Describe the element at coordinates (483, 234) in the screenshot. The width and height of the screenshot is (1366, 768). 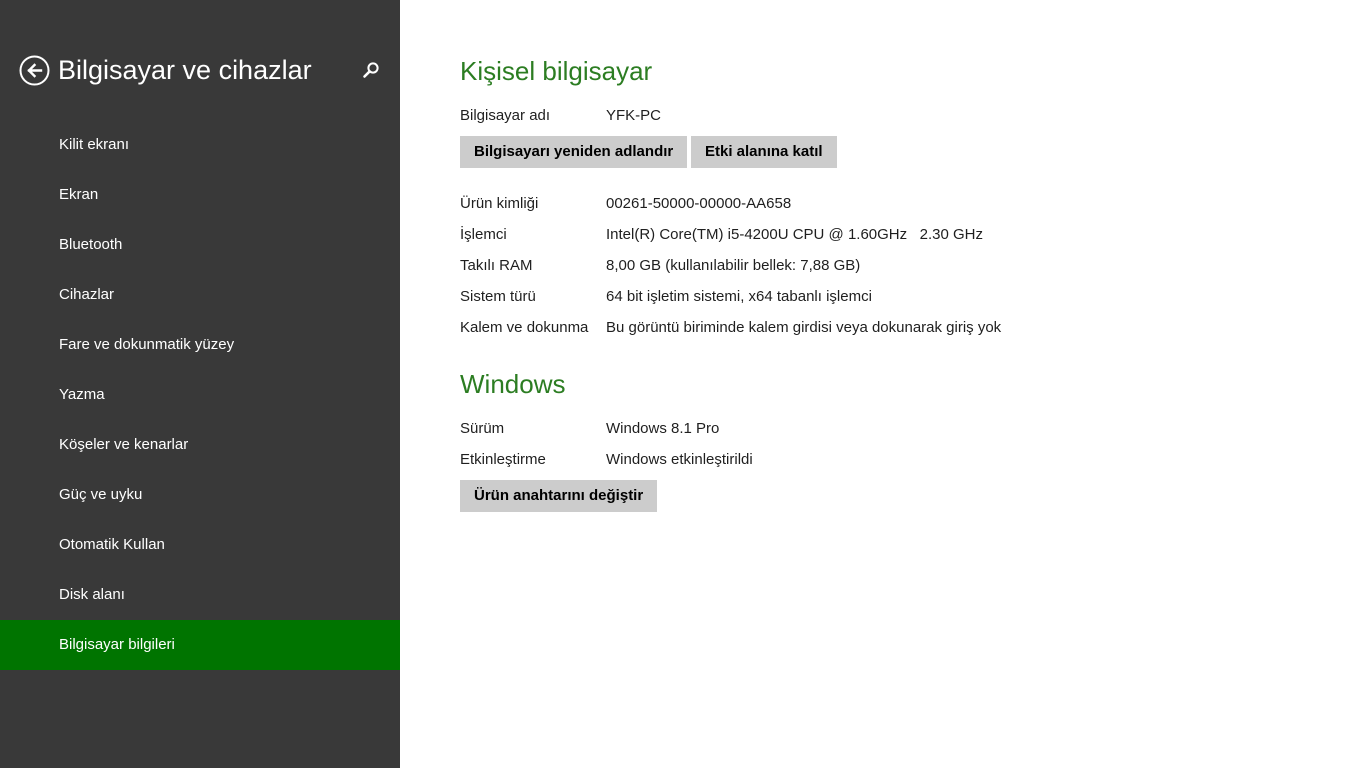
I see `processor-label: İşlemci` at that location.